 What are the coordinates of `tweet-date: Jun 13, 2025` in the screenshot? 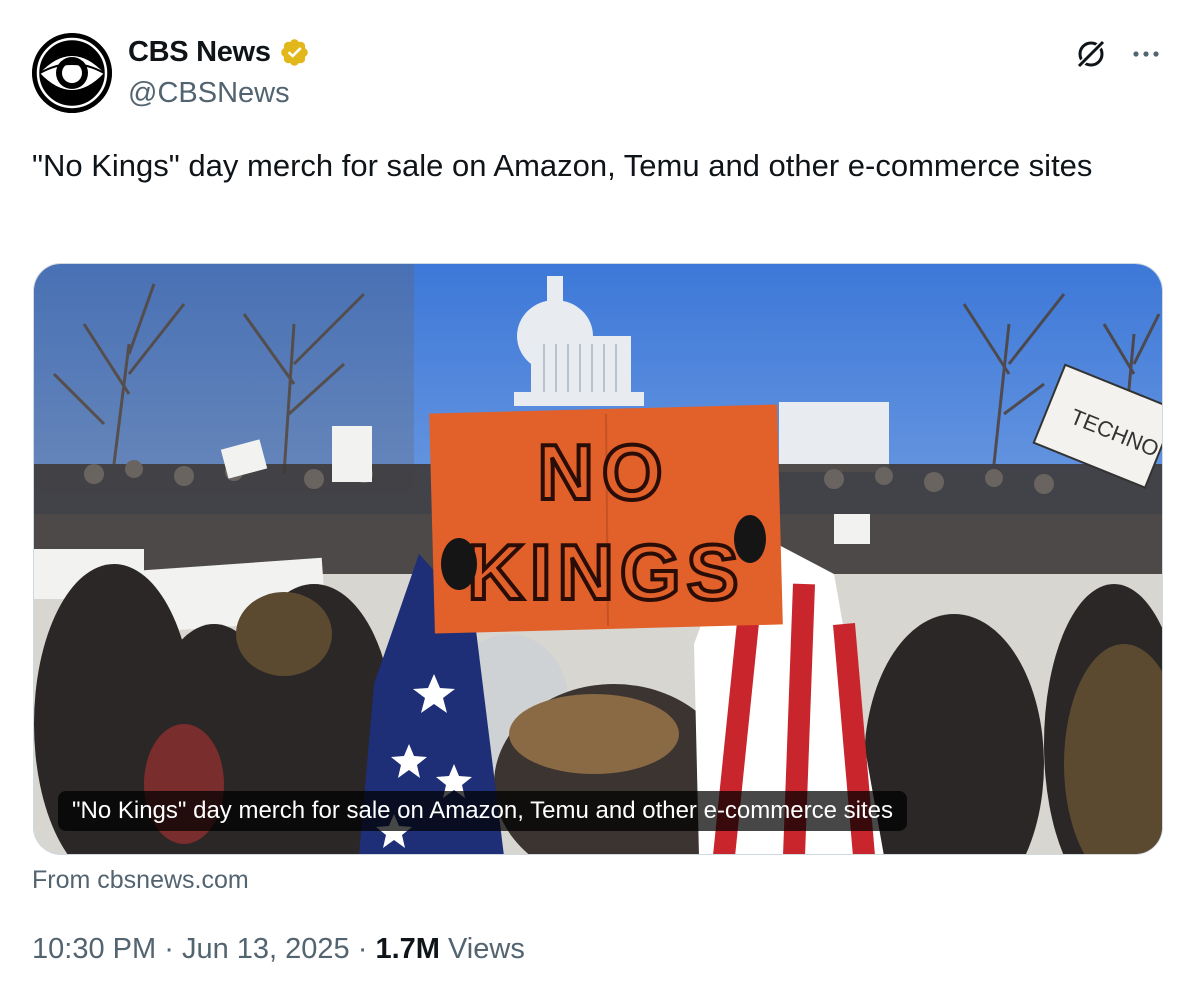 It's located at (266, 949).